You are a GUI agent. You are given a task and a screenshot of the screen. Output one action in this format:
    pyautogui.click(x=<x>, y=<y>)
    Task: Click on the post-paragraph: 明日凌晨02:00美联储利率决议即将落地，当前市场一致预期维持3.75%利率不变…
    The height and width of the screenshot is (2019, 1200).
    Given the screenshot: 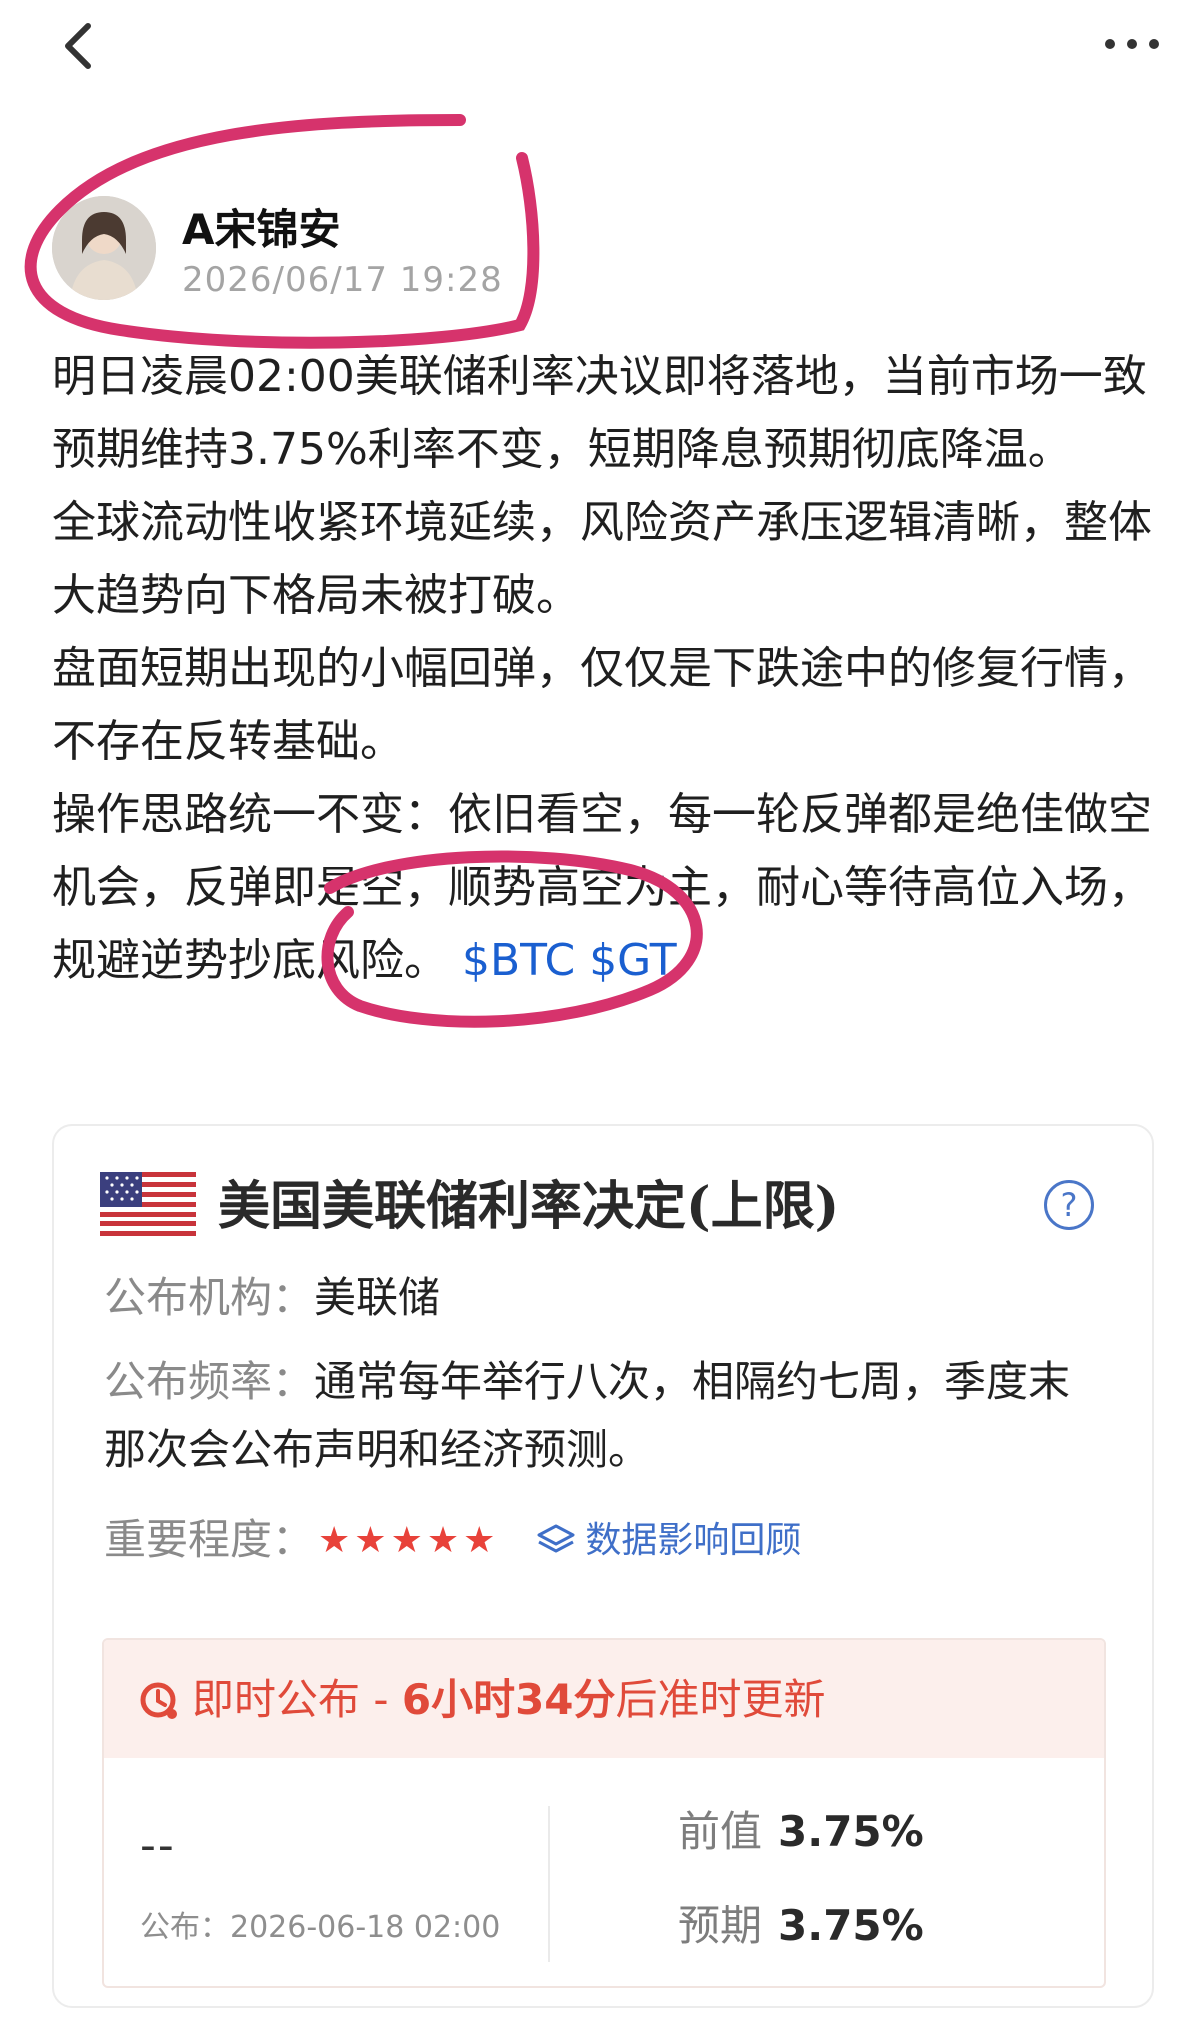 What is the action you would take?
    pyautogui.click(x=599, y=413)
    